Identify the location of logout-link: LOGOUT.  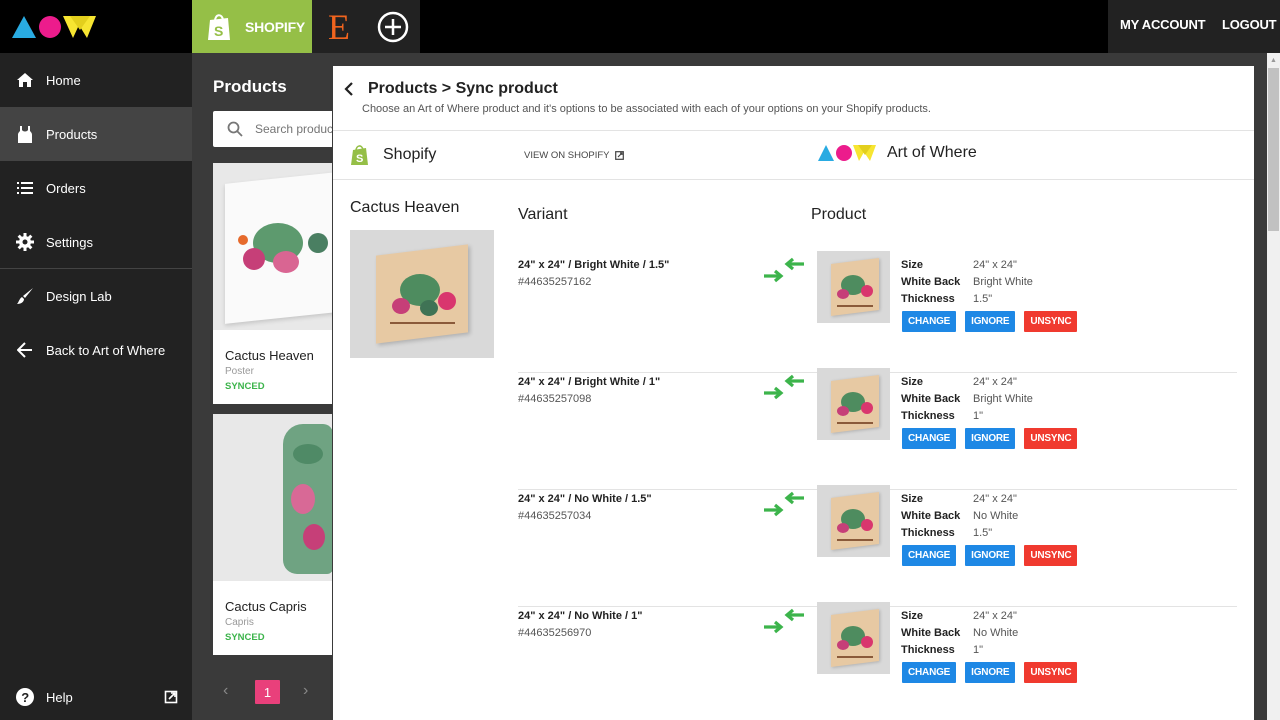
(1249, 24).